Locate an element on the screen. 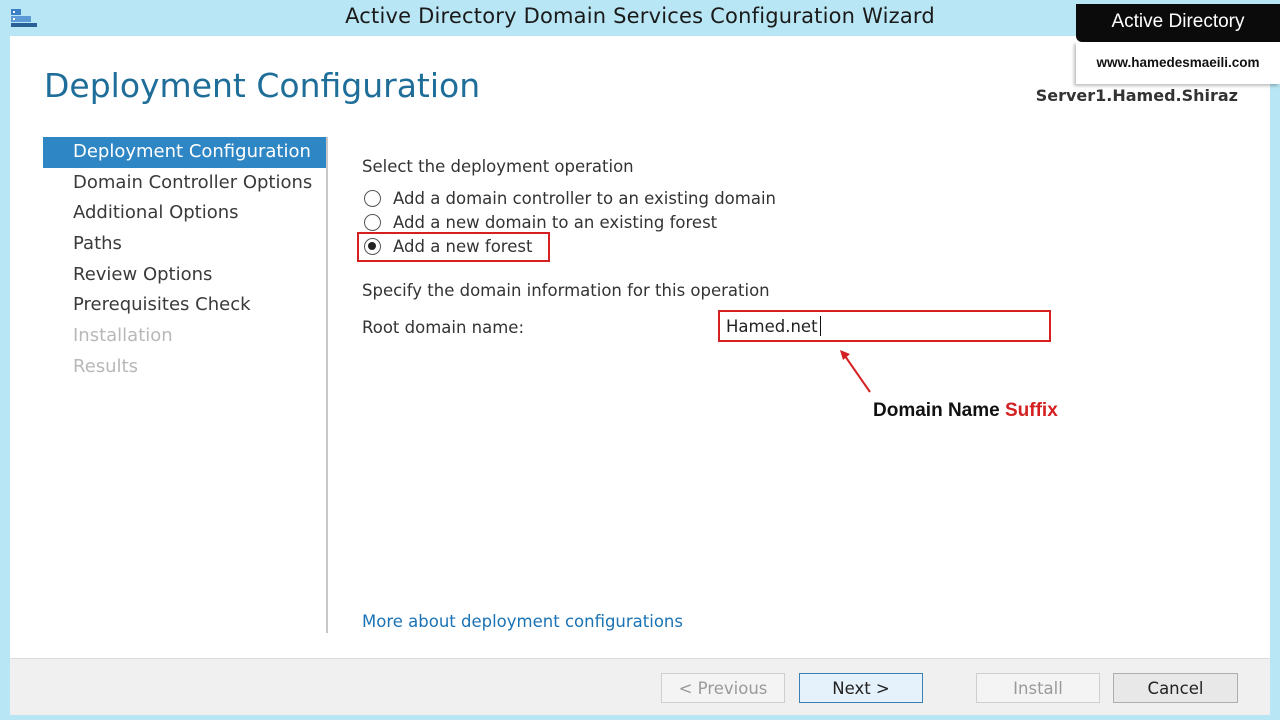 This screenshot has height=720, width=1280. nav-item-installation: Installation is located at coordinates (123, 336).